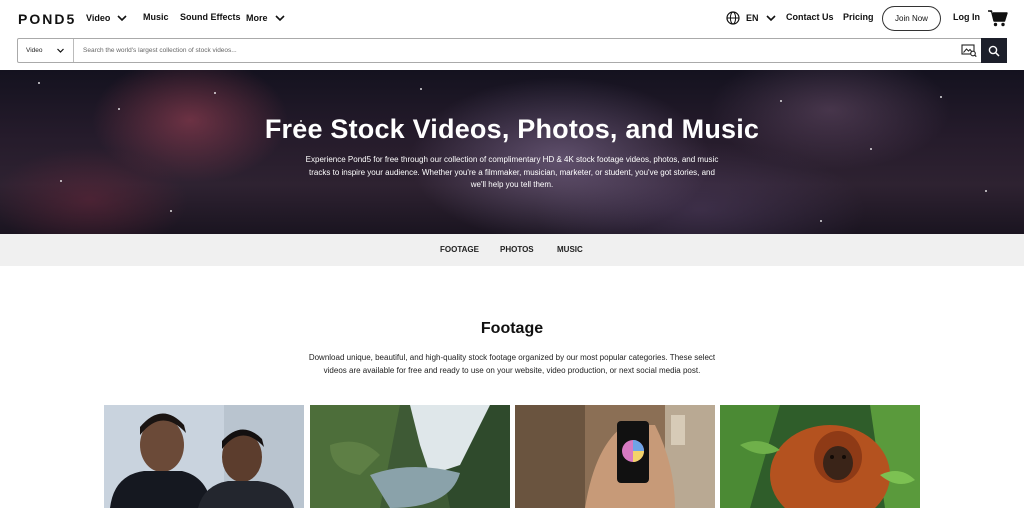 The image size is (1024, 508). I want to click on footage-thumbnail-waterfall, so click(410, 456).